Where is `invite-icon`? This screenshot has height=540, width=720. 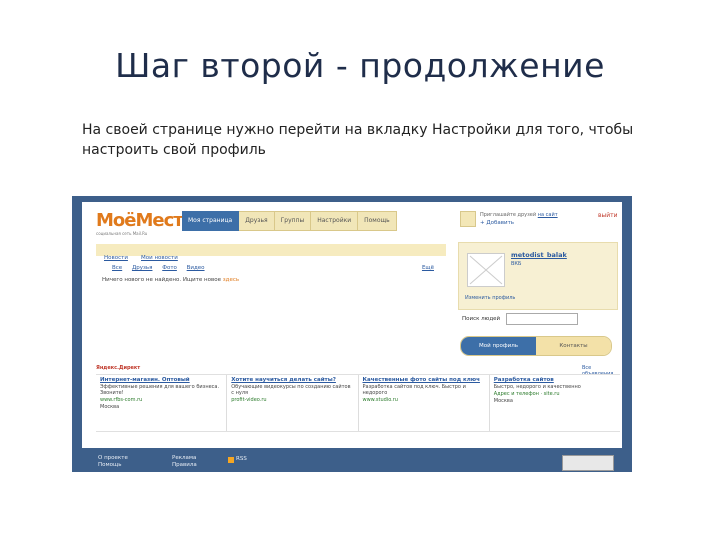
invite-icon is located at coordinates (468, 219).